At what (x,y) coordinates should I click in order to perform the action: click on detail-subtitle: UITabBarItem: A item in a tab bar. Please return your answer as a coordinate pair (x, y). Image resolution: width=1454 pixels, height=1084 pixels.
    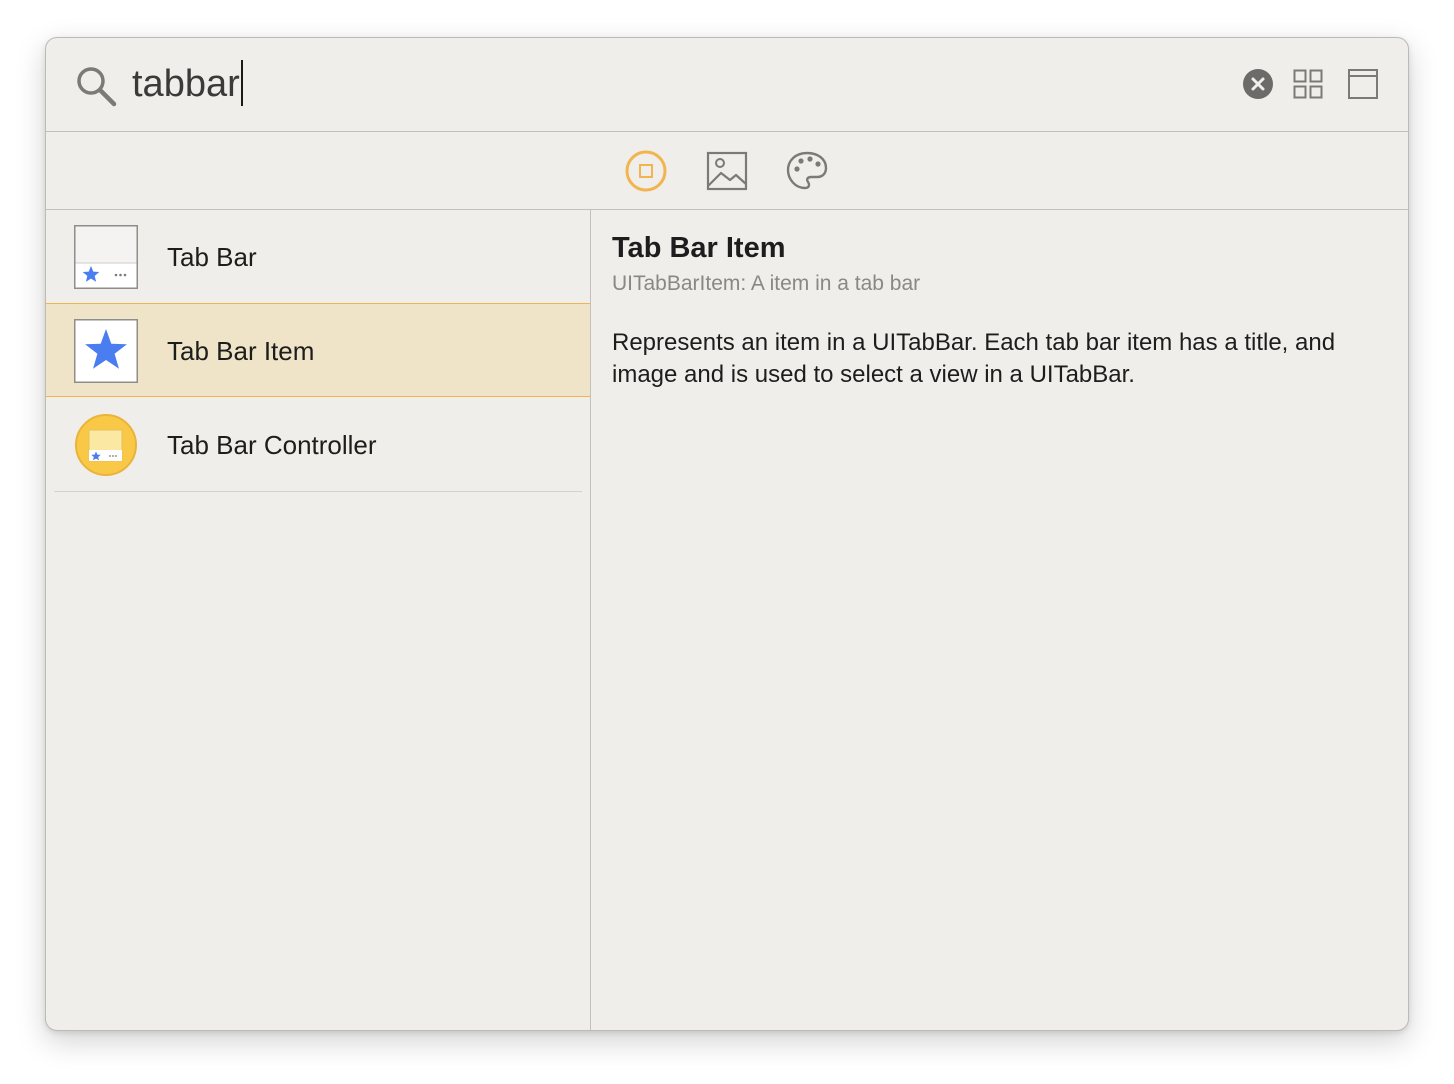
    Looking at the image, I should click on (766, 283).